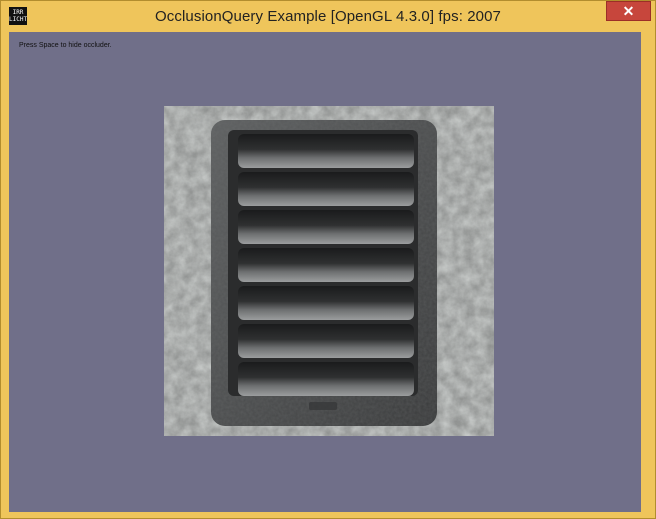 The image size is (656, 519). I want to click on close-icon: ✕, so click(628, 11).